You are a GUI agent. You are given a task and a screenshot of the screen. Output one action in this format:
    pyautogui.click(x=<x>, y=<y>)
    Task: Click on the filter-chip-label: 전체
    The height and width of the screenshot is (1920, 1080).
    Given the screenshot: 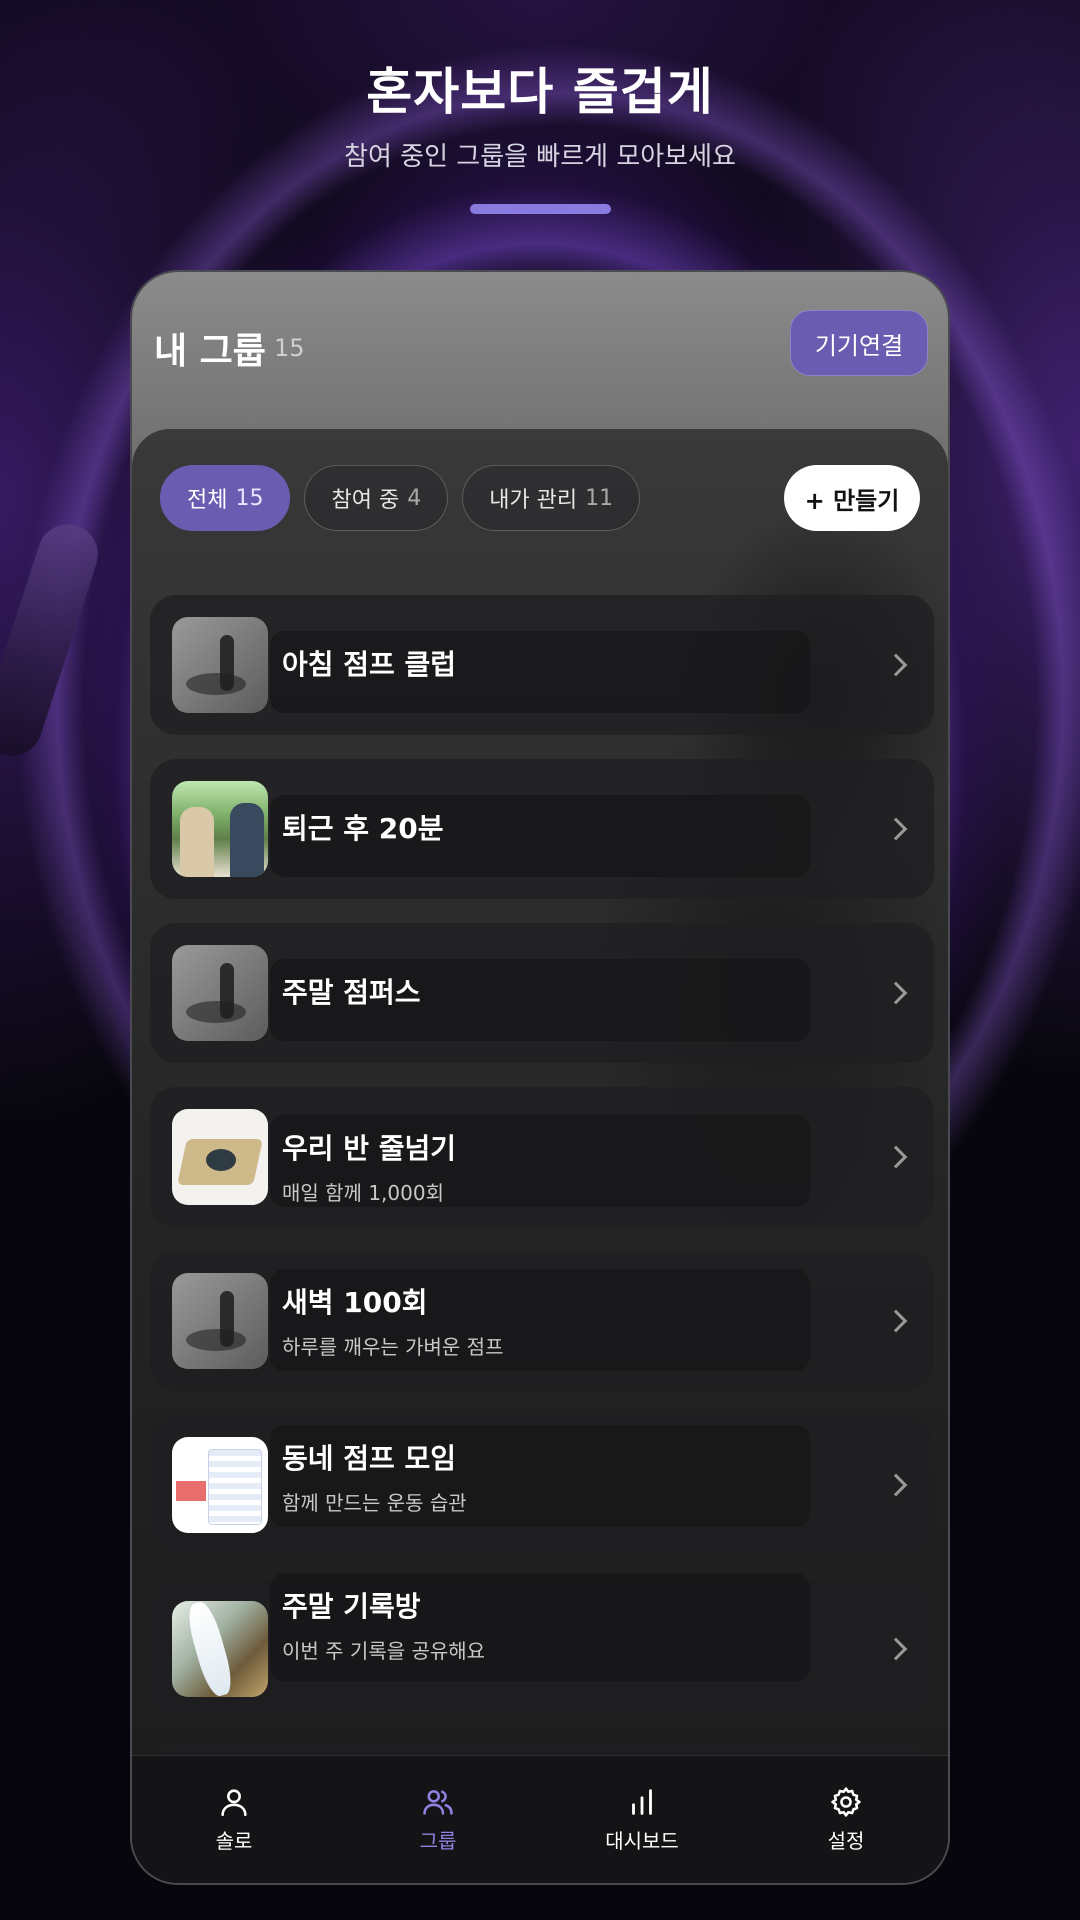 What is the action you would take?
    pyautogui.click(x=207, y=500)
    